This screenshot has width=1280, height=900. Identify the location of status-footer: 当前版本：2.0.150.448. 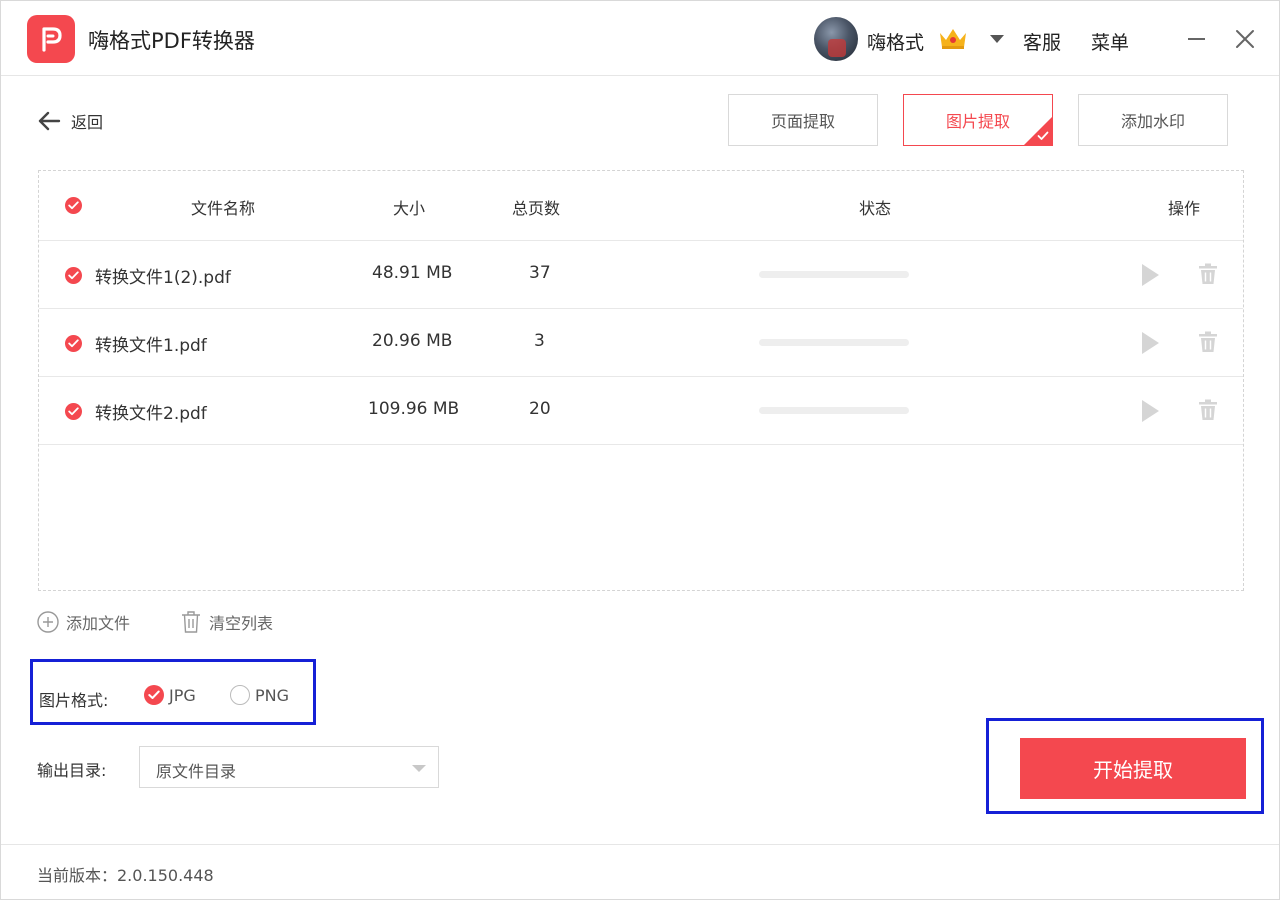
(640, 872).